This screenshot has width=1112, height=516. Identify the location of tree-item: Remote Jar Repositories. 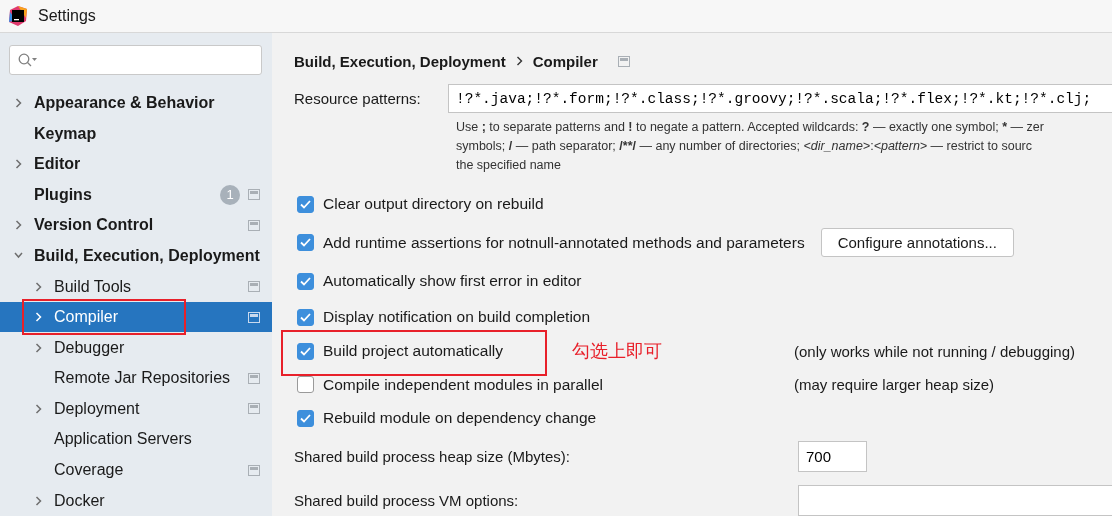
(136, 378).